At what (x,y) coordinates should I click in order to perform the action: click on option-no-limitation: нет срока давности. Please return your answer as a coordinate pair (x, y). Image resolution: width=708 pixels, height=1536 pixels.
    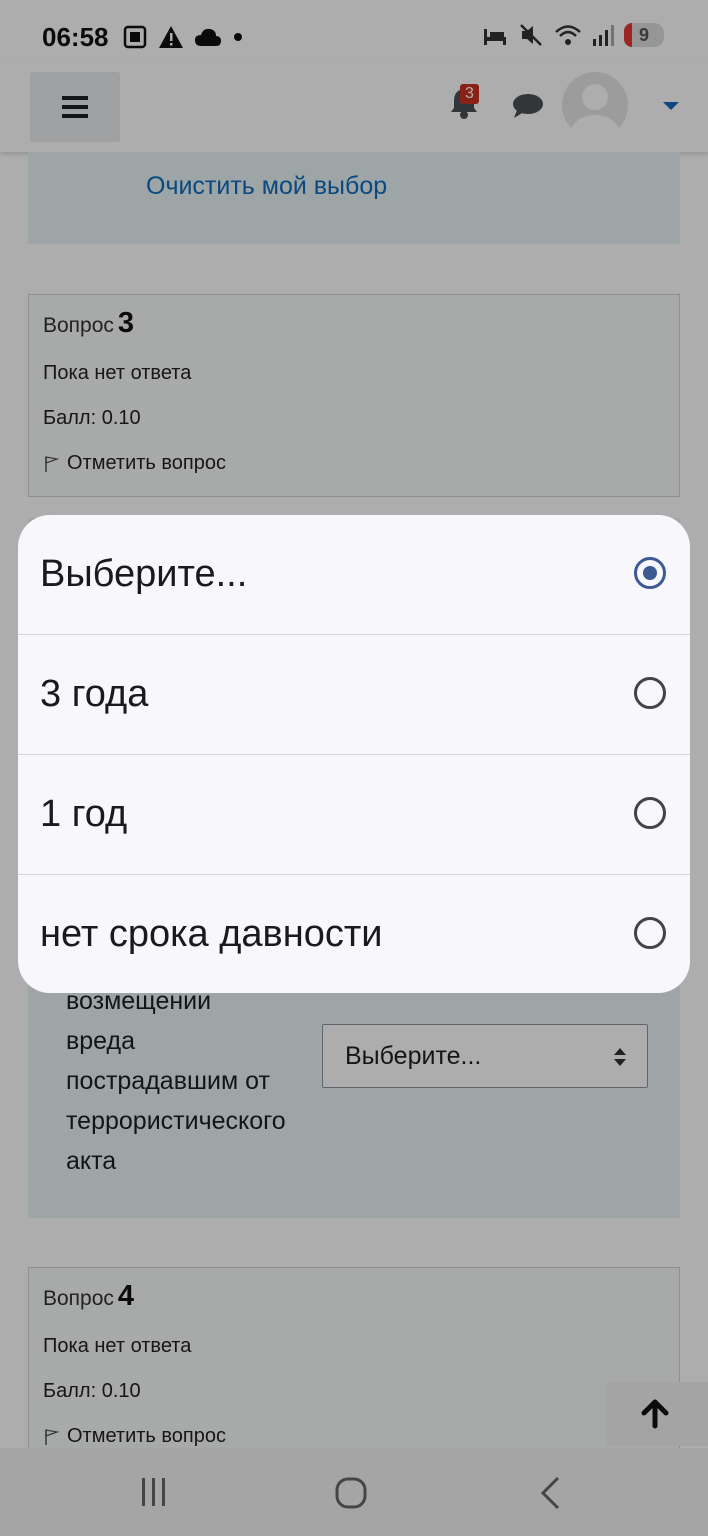
    Looking at the image, I should click on (354, 934).